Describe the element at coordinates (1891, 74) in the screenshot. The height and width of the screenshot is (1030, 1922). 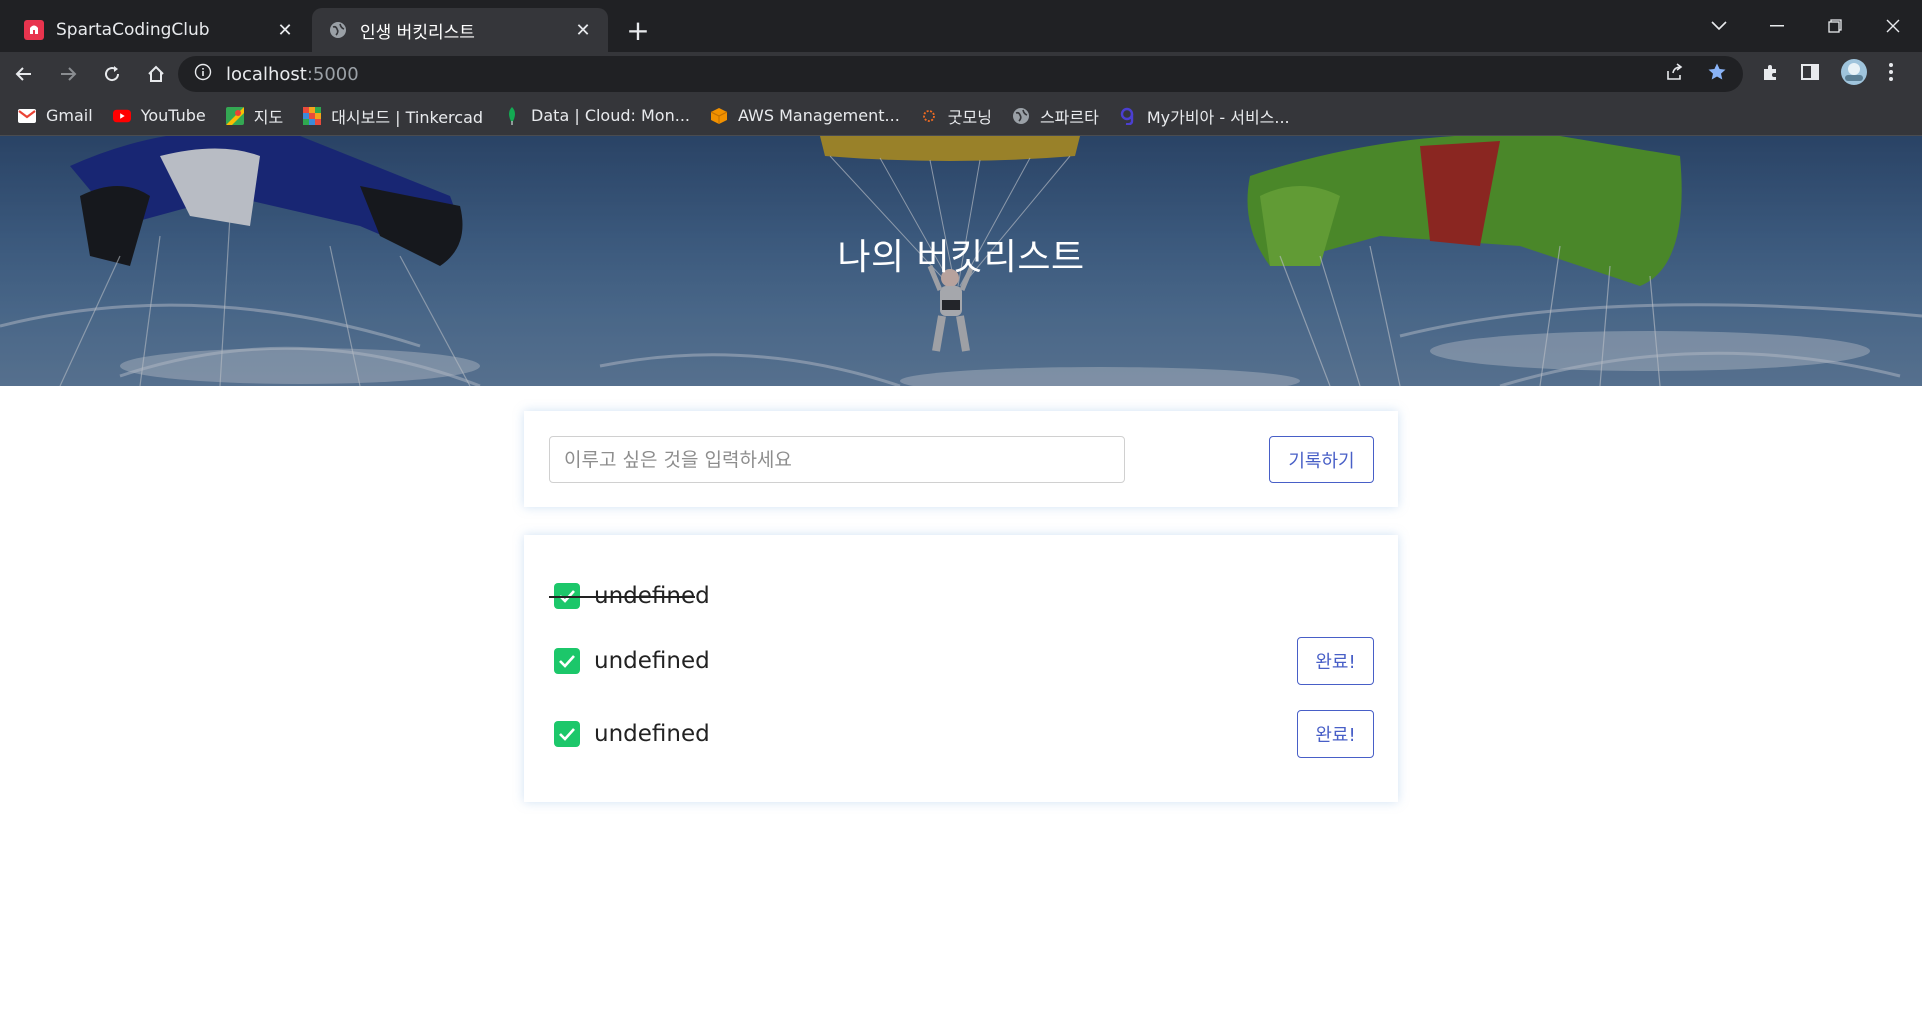
I see `menu-kebab-icon` at that location.